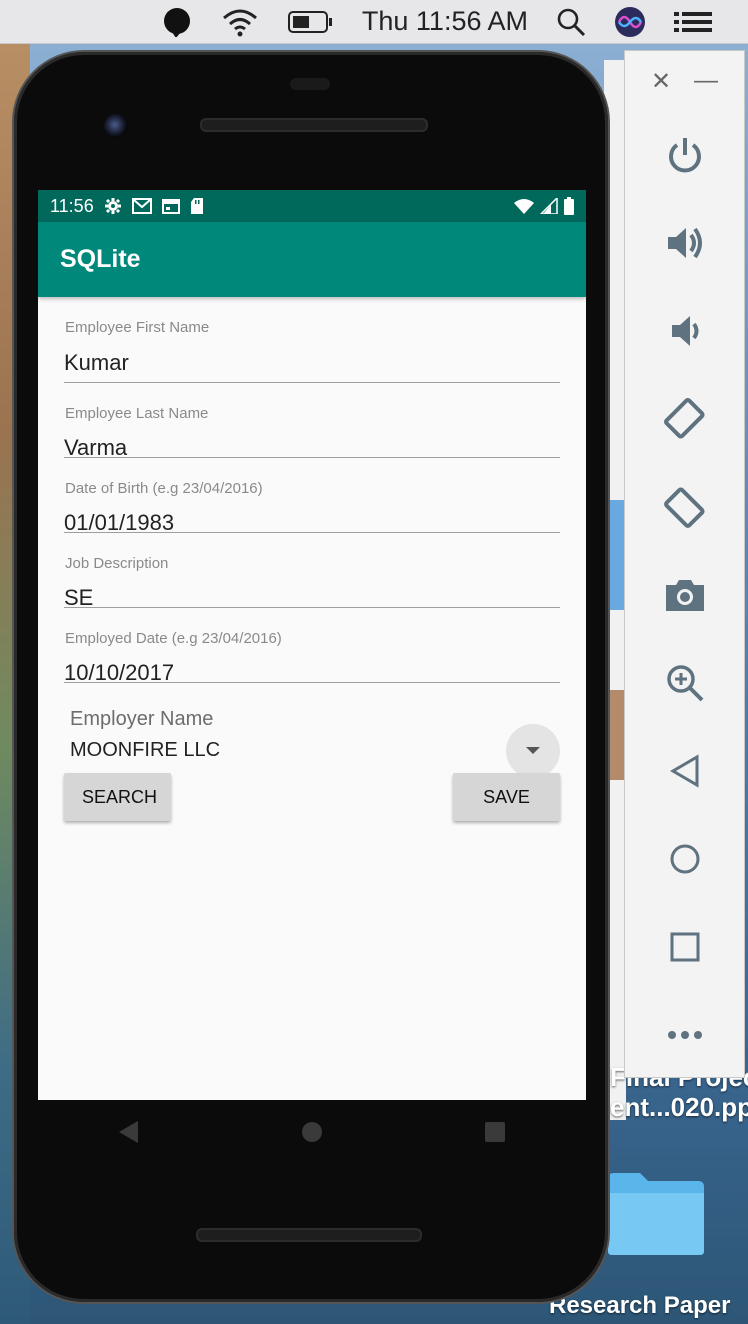 The height and width of the screenshot is (1324, 748). I want to click on volume-down-button, so click(684, 331).